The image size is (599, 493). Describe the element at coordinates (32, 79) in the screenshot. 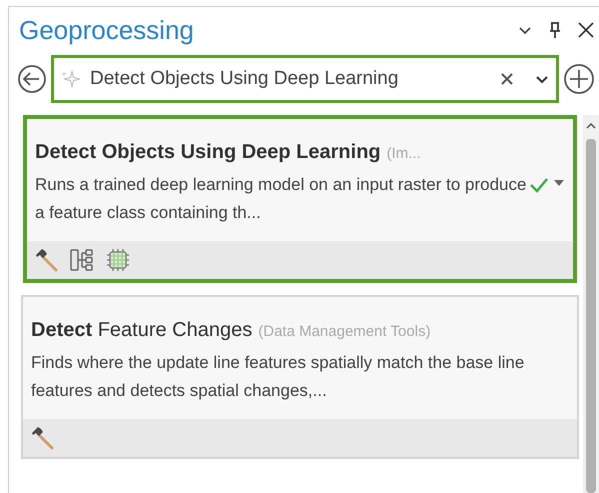

I see `back-icon` at that location.